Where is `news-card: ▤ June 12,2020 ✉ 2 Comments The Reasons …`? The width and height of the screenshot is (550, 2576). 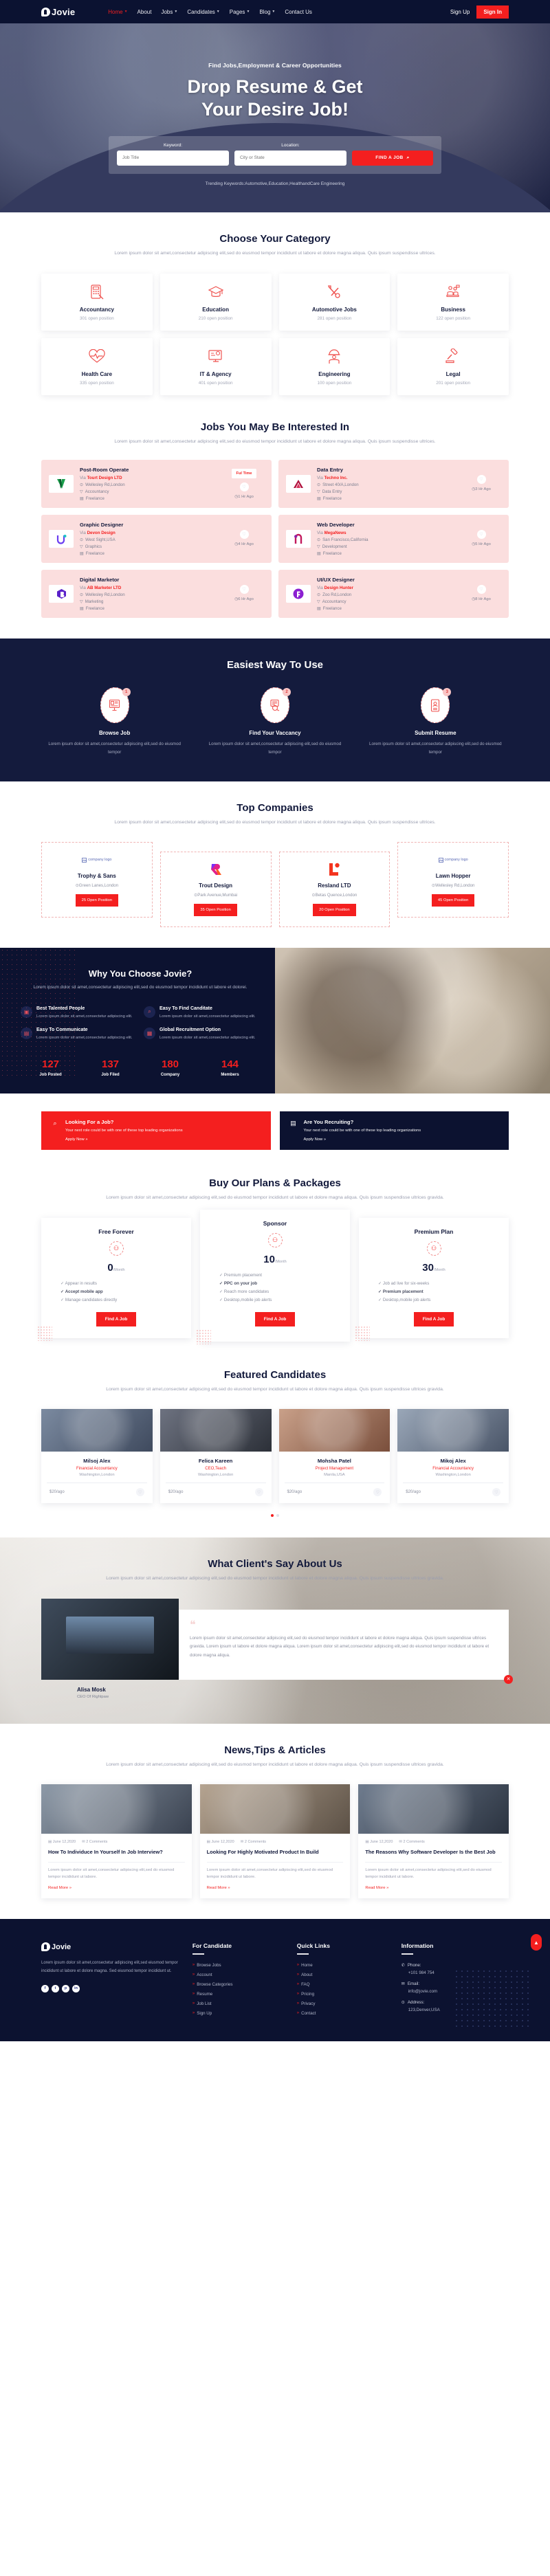
news-card: ▤ June 12,2020 ✉ 2 Comments The Reasons … is located at coordinates (434, 1841).